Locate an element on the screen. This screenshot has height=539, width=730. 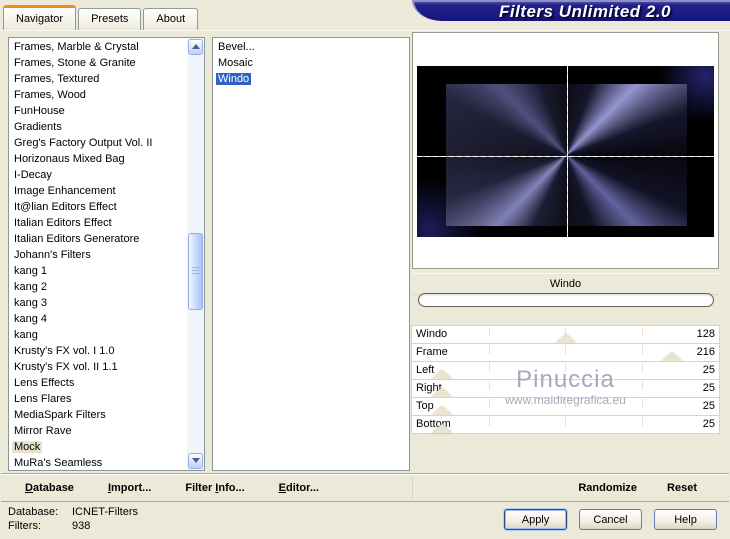
category-item: FunHouse is located at coordinates (98, 111).